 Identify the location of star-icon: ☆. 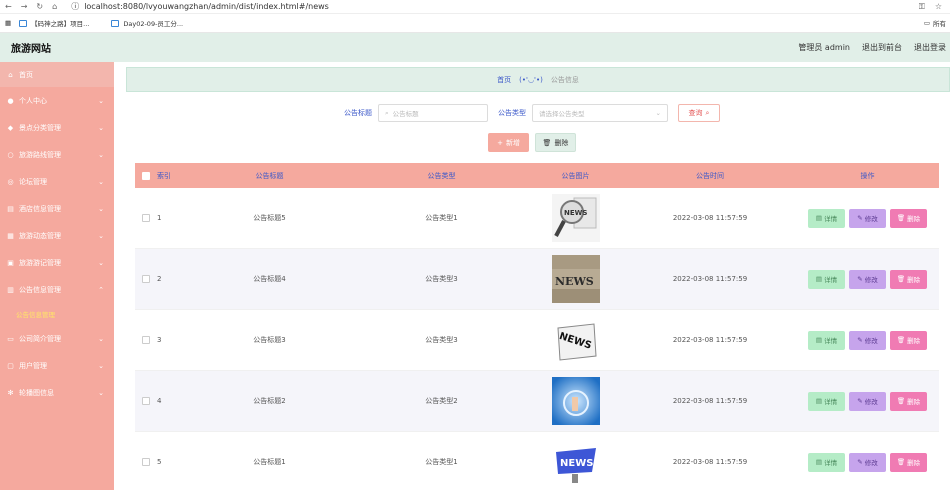
(938, 7).